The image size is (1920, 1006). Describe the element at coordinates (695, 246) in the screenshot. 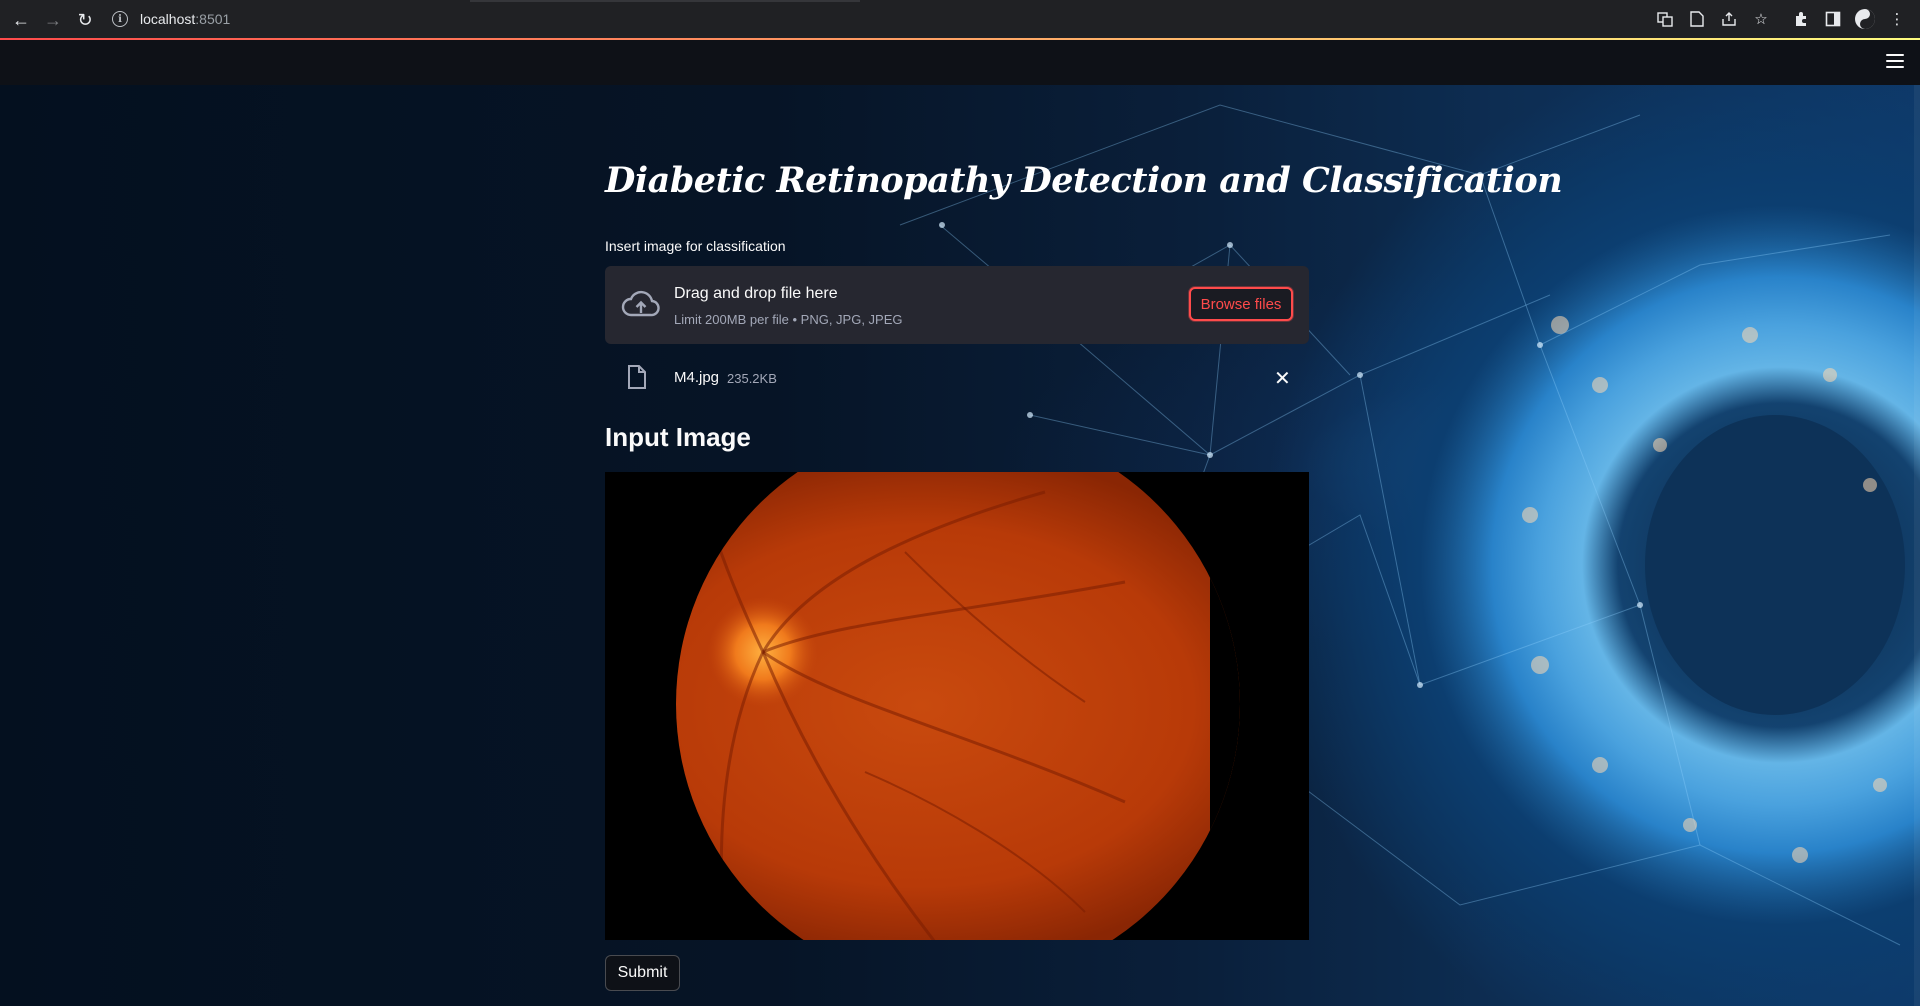

I see `uploader-label: Insert image for classification` at that location.